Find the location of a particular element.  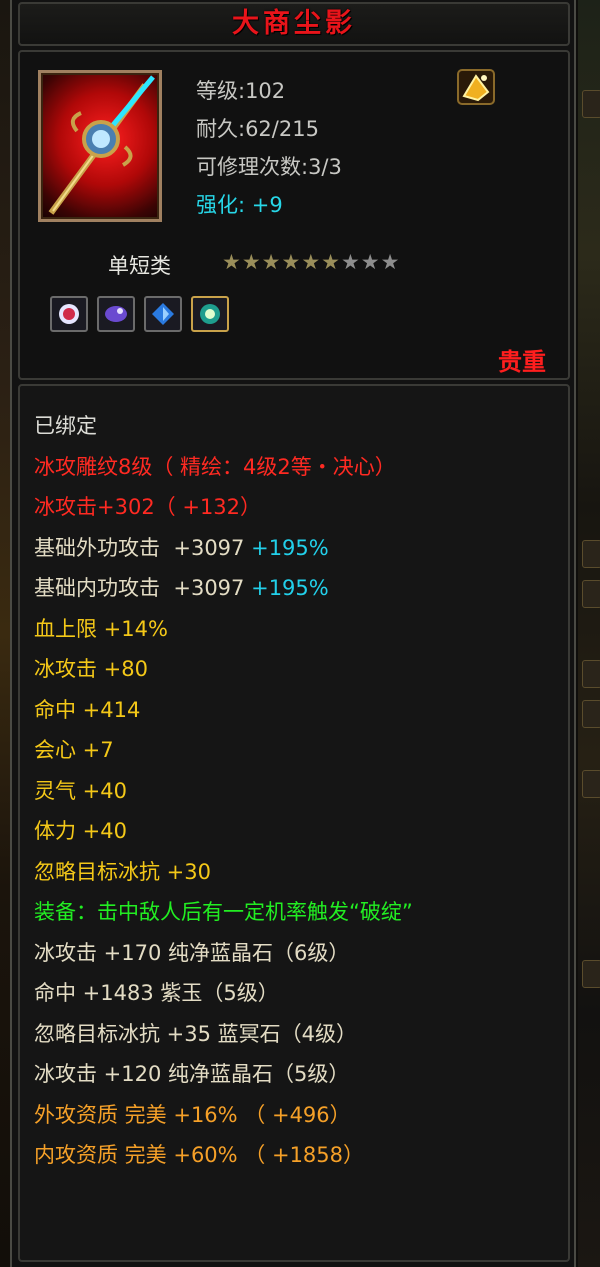

stat-line: 冰攻击 +80 is located at coordinates (91, 669).